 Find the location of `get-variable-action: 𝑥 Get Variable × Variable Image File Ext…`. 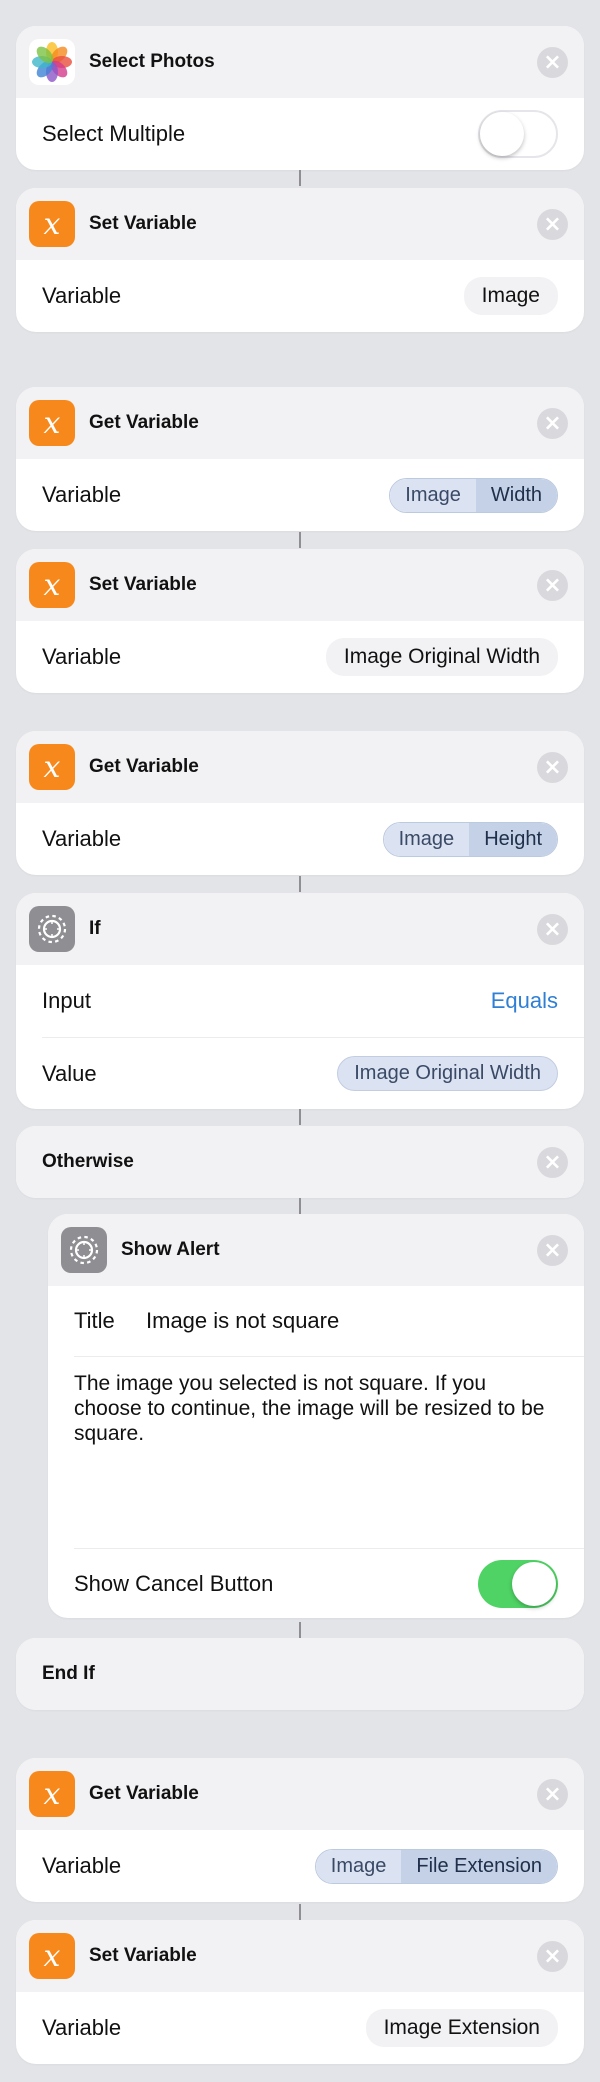

get-variable-action: 𝑥 Get Variable × Variable Image File Ext… is located at coordinates (300, 1830).